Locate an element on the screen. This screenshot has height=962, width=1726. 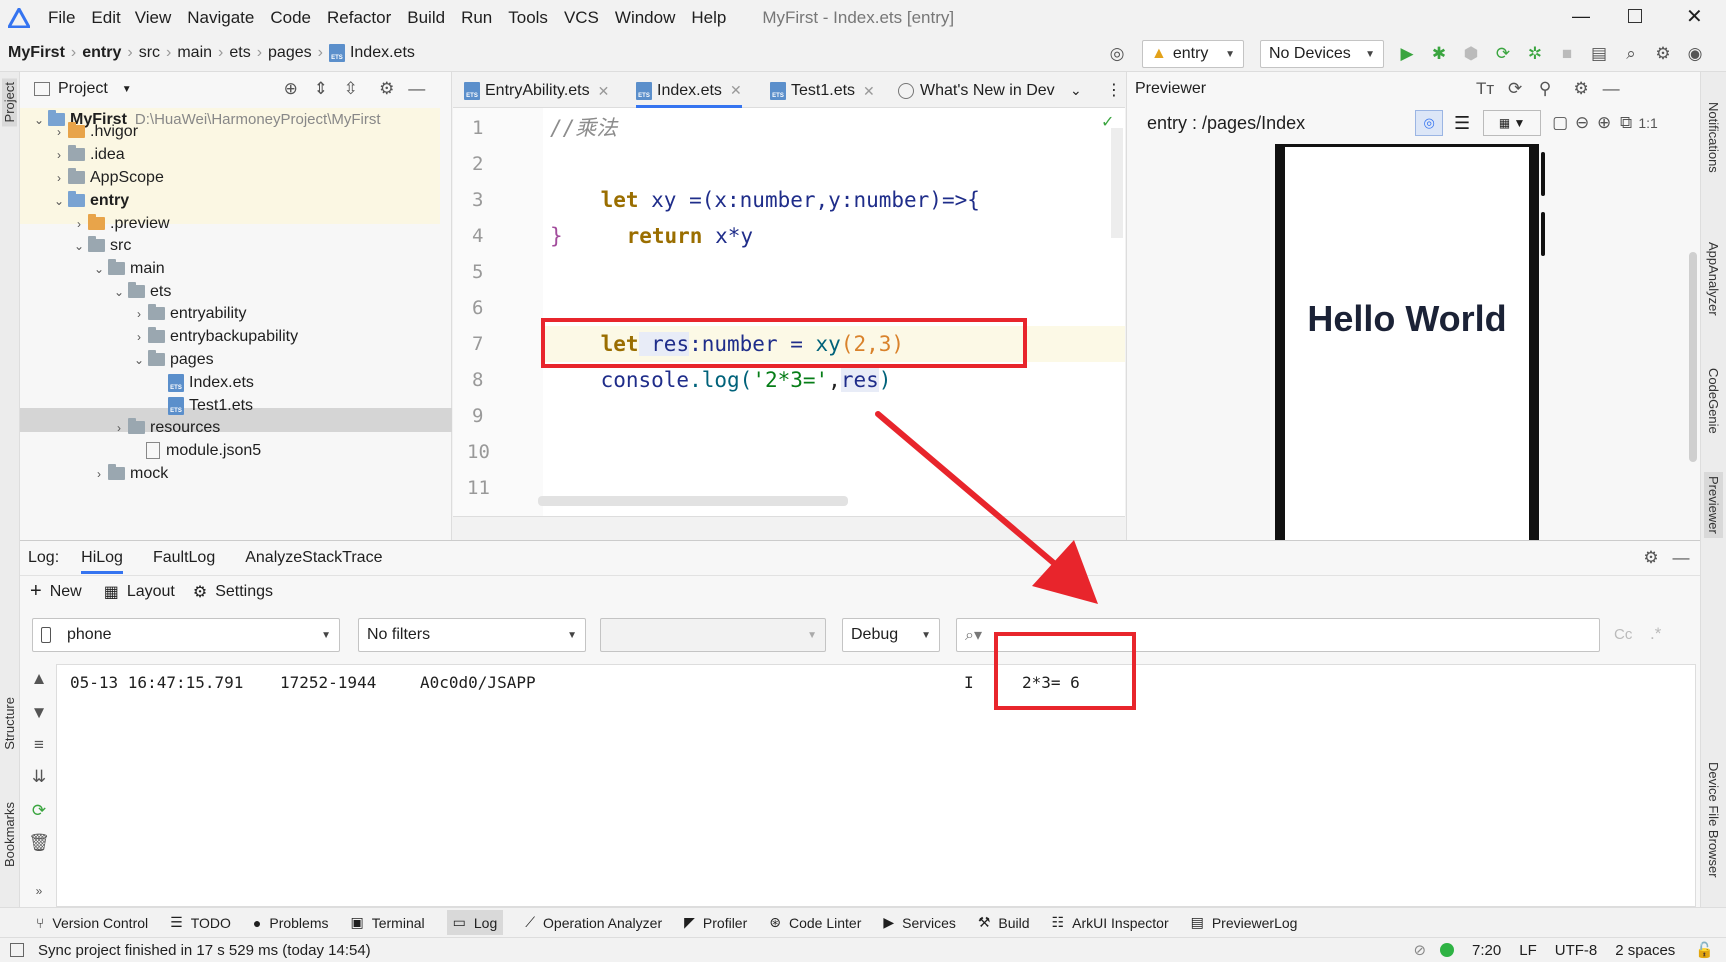
regex-icon: .* is located at coordinates (1655, 634).